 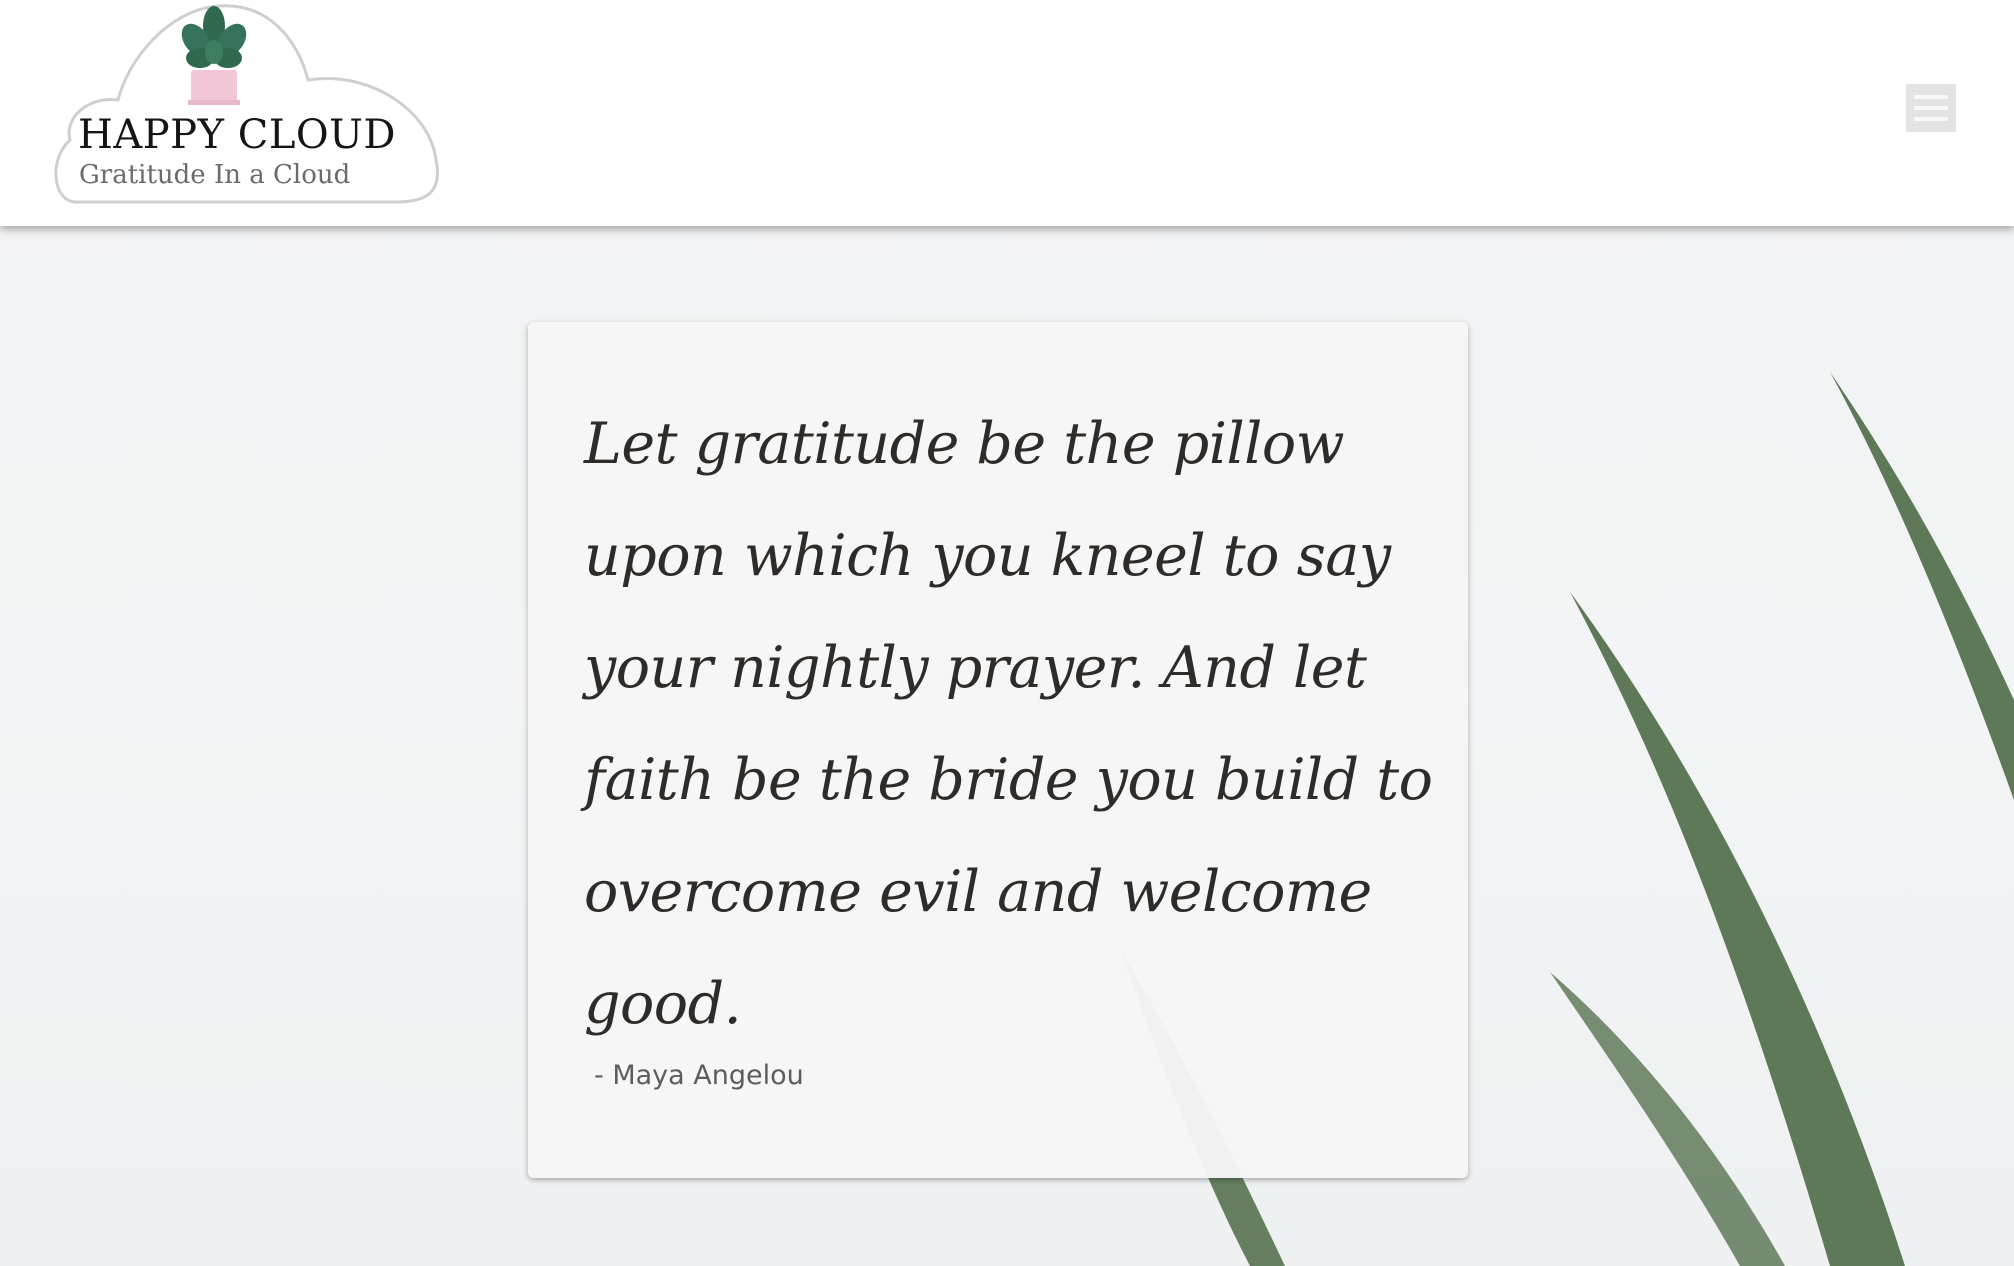 What do you see at coordinates (244, 105) in the screenshot?
I see `site-logo: HAPPY CLOUD Gratitude In a Cloud` at bounding box center [244, 105].